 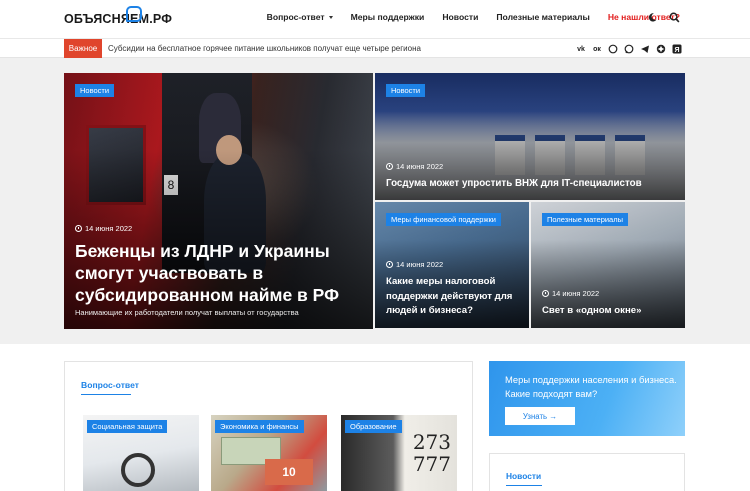 I want to click on category-tag: Экономика и финансы, so click(x=259, y=426).